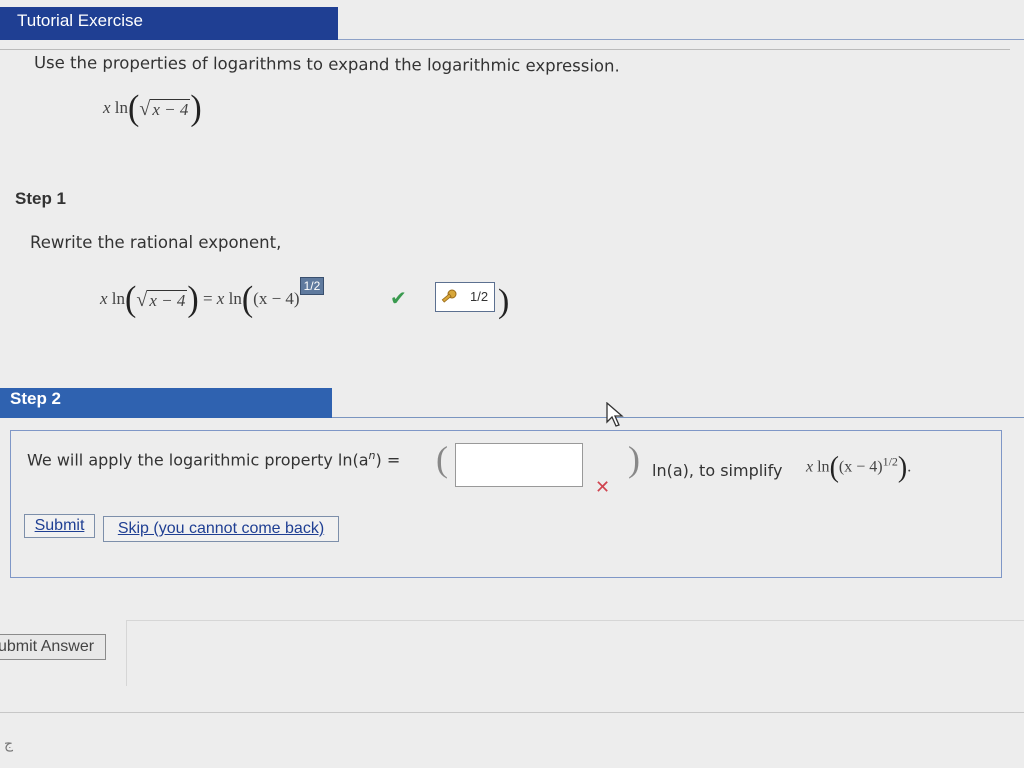 The height and width of the screenshot is (768, 1024). Describe the element at coordinates (834, 467) in the screenshot. I see `step2-open-paren: (` at that location.